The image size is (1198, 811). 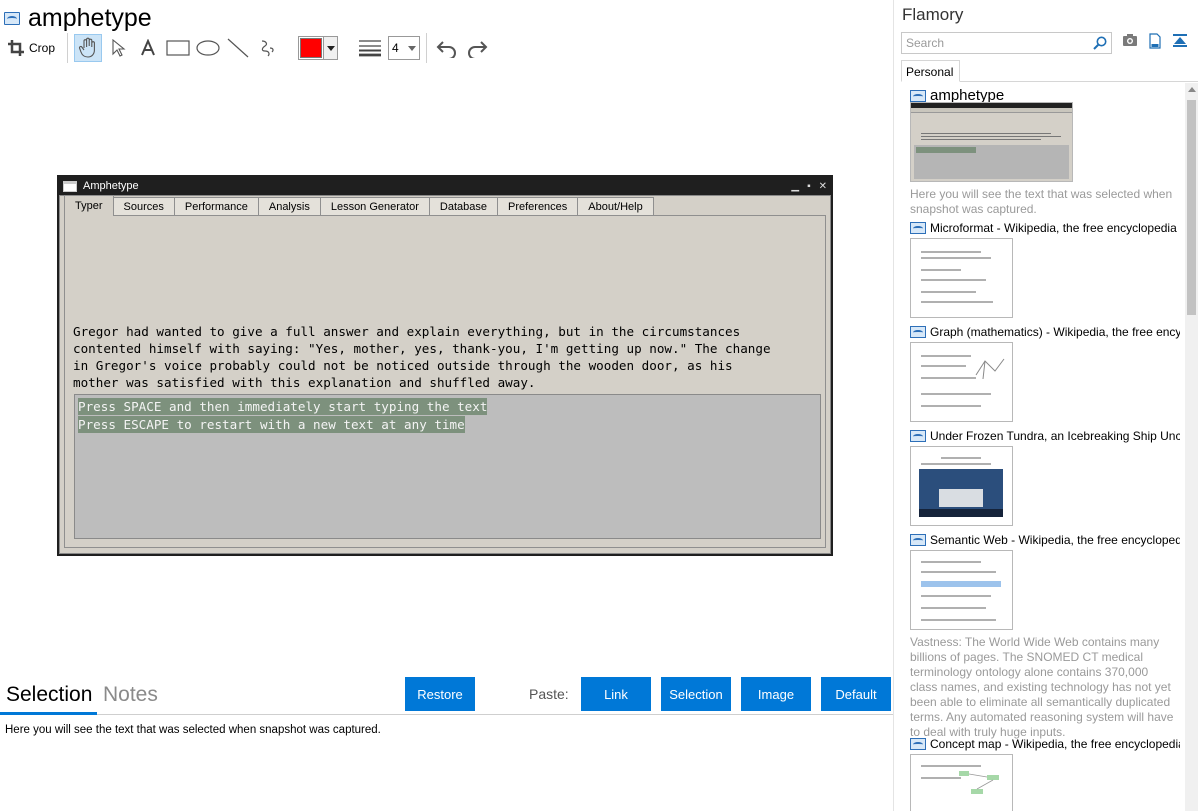 What do you see at coordinates (440, 694) in the screenshot?
I see `restore-button: Restore` at bounding box center [440, 694].